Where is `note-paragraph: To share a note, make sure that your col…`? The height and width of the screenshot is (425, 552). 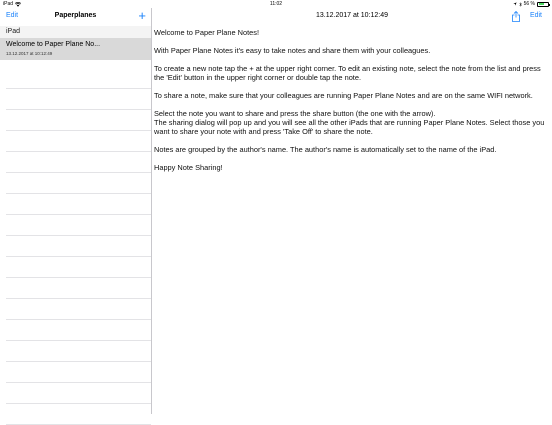 note-paragraph: To share a note, make sure that your col… is located at coordinates (343, 95).